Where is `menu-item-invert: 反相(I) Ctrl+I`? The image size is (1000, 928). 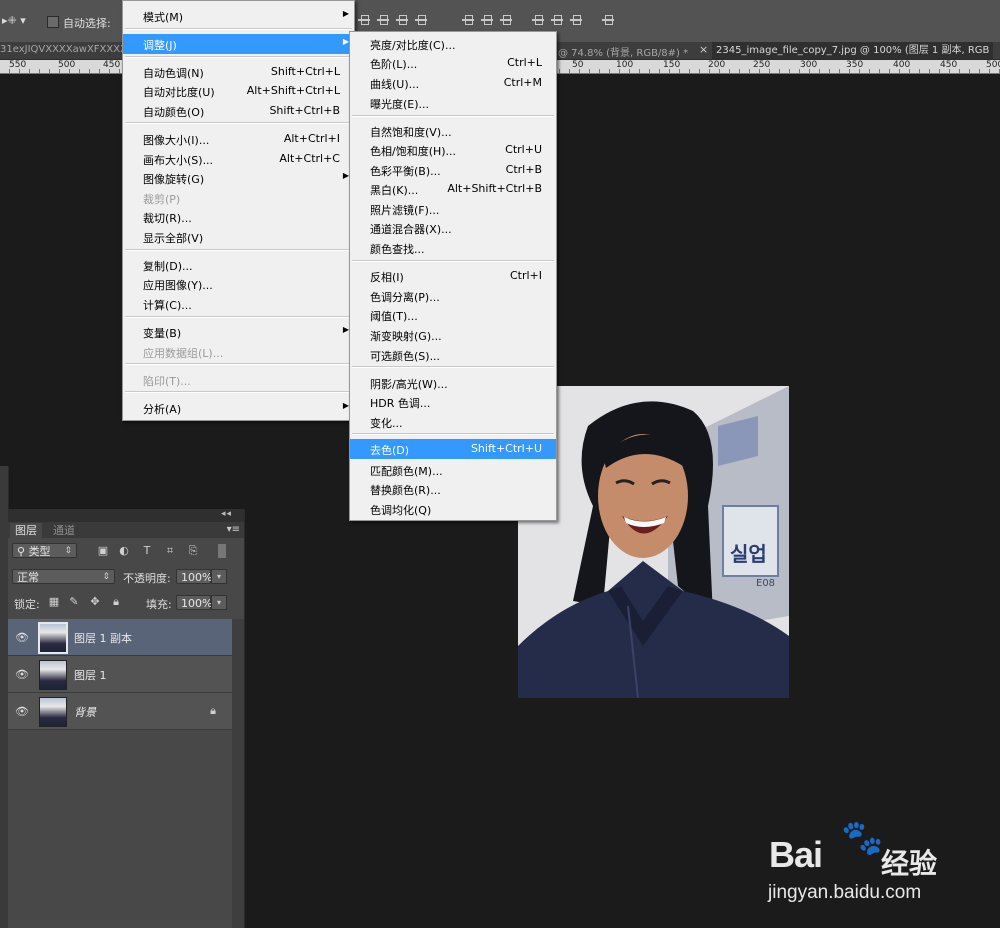 menu-item-invert: 反相(I) Ctrl+I is located at coordinates (453, 276).